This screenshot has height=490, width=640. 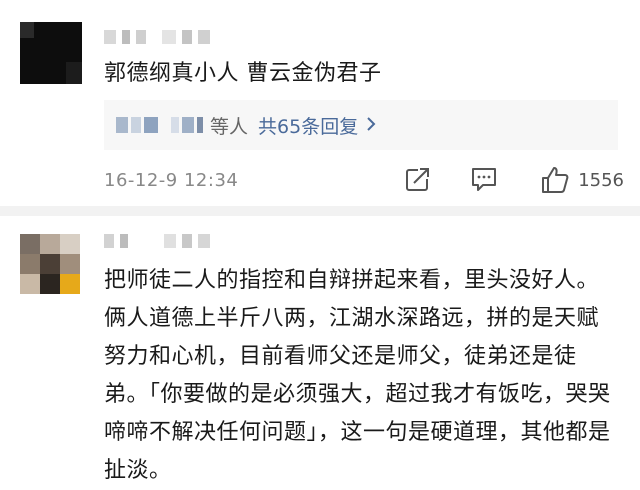 What do you see at coordinates (601, 180) in the screenshot?
I see `like-count: 1556` at bounding box center [601, 180].